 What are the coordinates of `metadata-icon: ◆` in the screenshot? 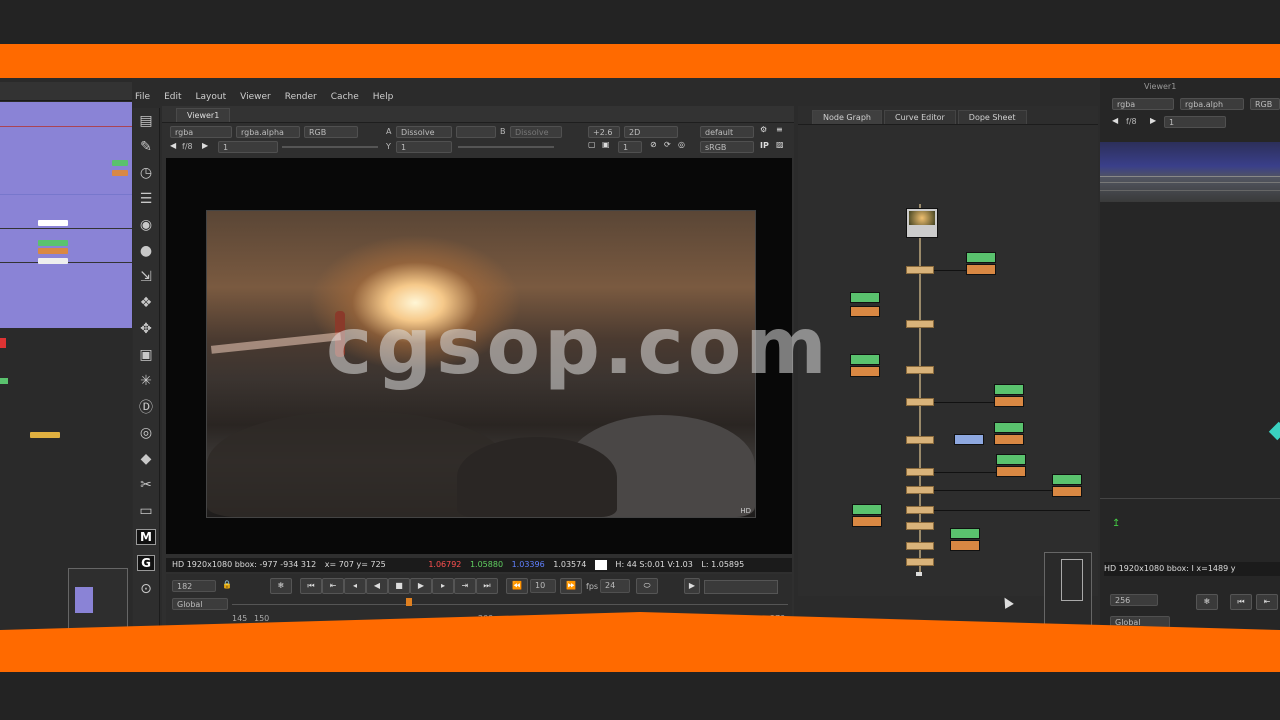 It's located at (146, 459).